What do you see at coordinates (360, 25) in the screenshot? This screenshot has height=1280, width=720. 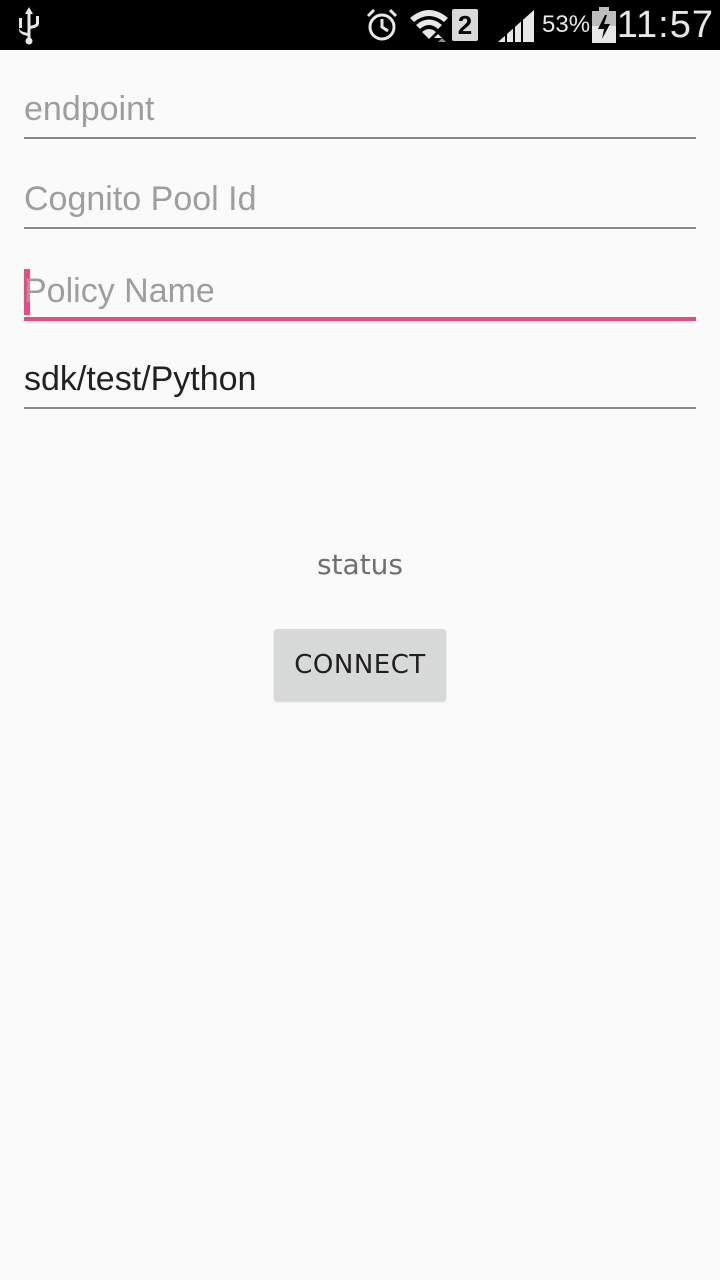 I see `status-bar: 2 53% 11:57` at bounding box center [360, 25].